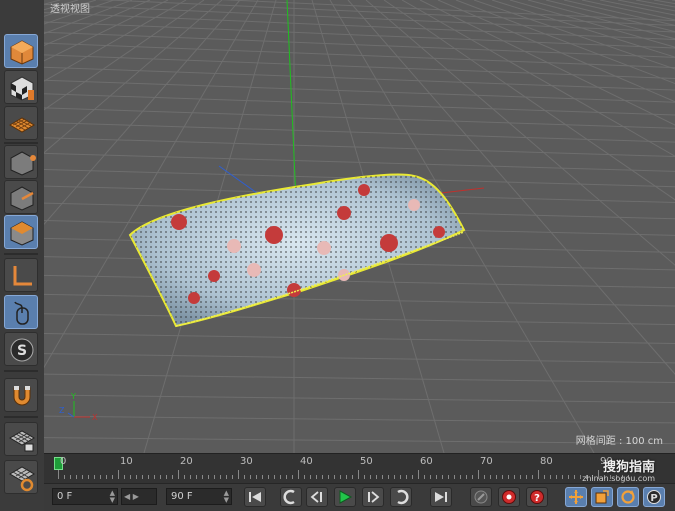 The image size is (675, 511). What do you see at coordinates (21, 275) in the screenshot?
I see `axis-mode-tool` at bounding box center [21, 275].